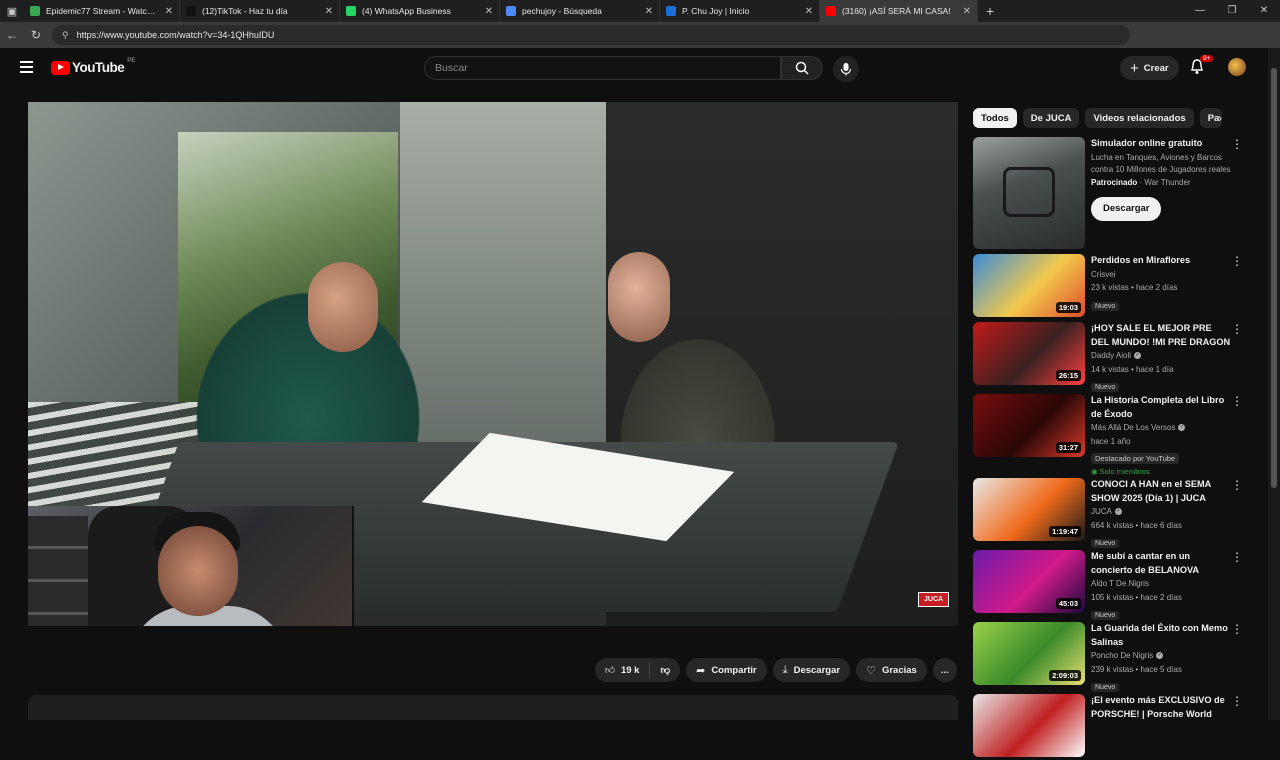  What do you see at coordinates (493, 707) in the screenshot?
I see `description-box` at bounding box center [493, 707].